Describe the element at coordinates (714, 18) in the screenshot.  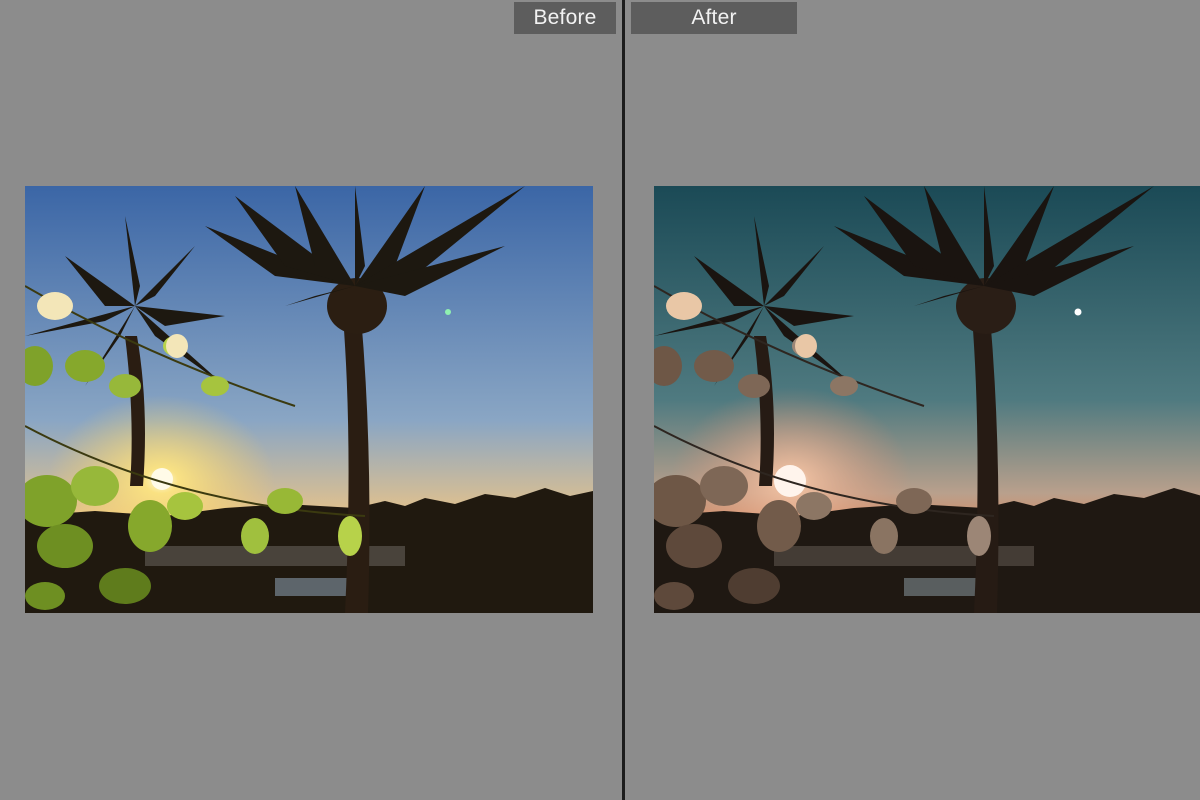
I see `after-label: After` at that location.